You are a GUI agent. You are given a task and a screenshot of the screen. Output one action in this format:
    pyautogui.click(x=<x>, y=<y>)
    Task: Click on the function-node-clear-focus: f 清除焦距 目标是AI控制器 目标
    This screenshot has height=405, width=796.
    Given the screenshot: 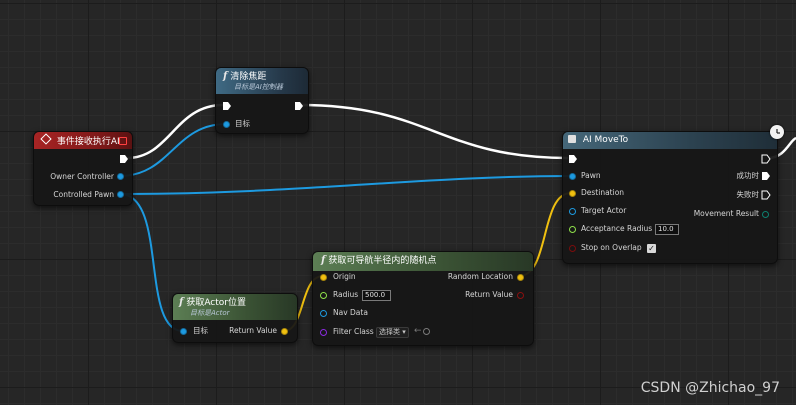 What is the action you would take?
    pyautogui.click(x=262, y=100)
    